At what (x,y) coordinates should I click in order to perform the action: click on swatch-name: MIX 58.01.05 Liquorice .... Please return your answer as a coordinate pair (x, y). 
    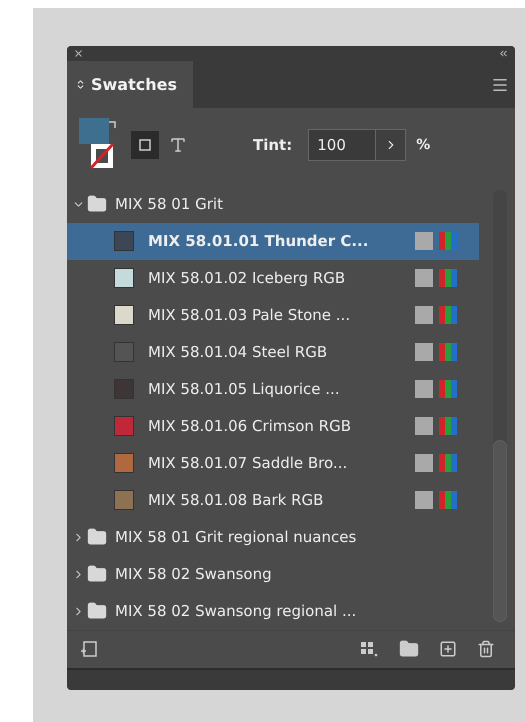
    Looking at the image, I should click on (244, 389).